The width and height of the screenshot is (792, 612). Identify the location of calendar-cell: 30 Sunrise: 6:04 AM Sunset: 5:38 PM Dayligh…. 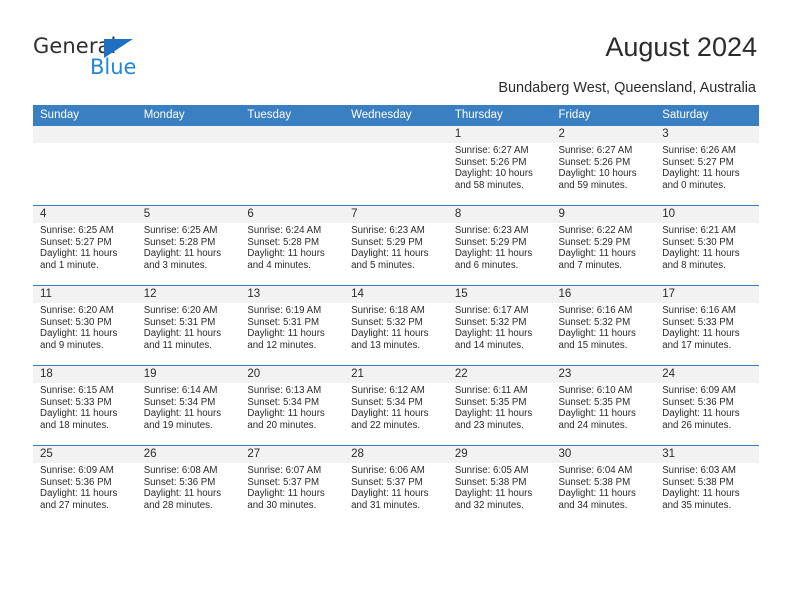
(603, 485).